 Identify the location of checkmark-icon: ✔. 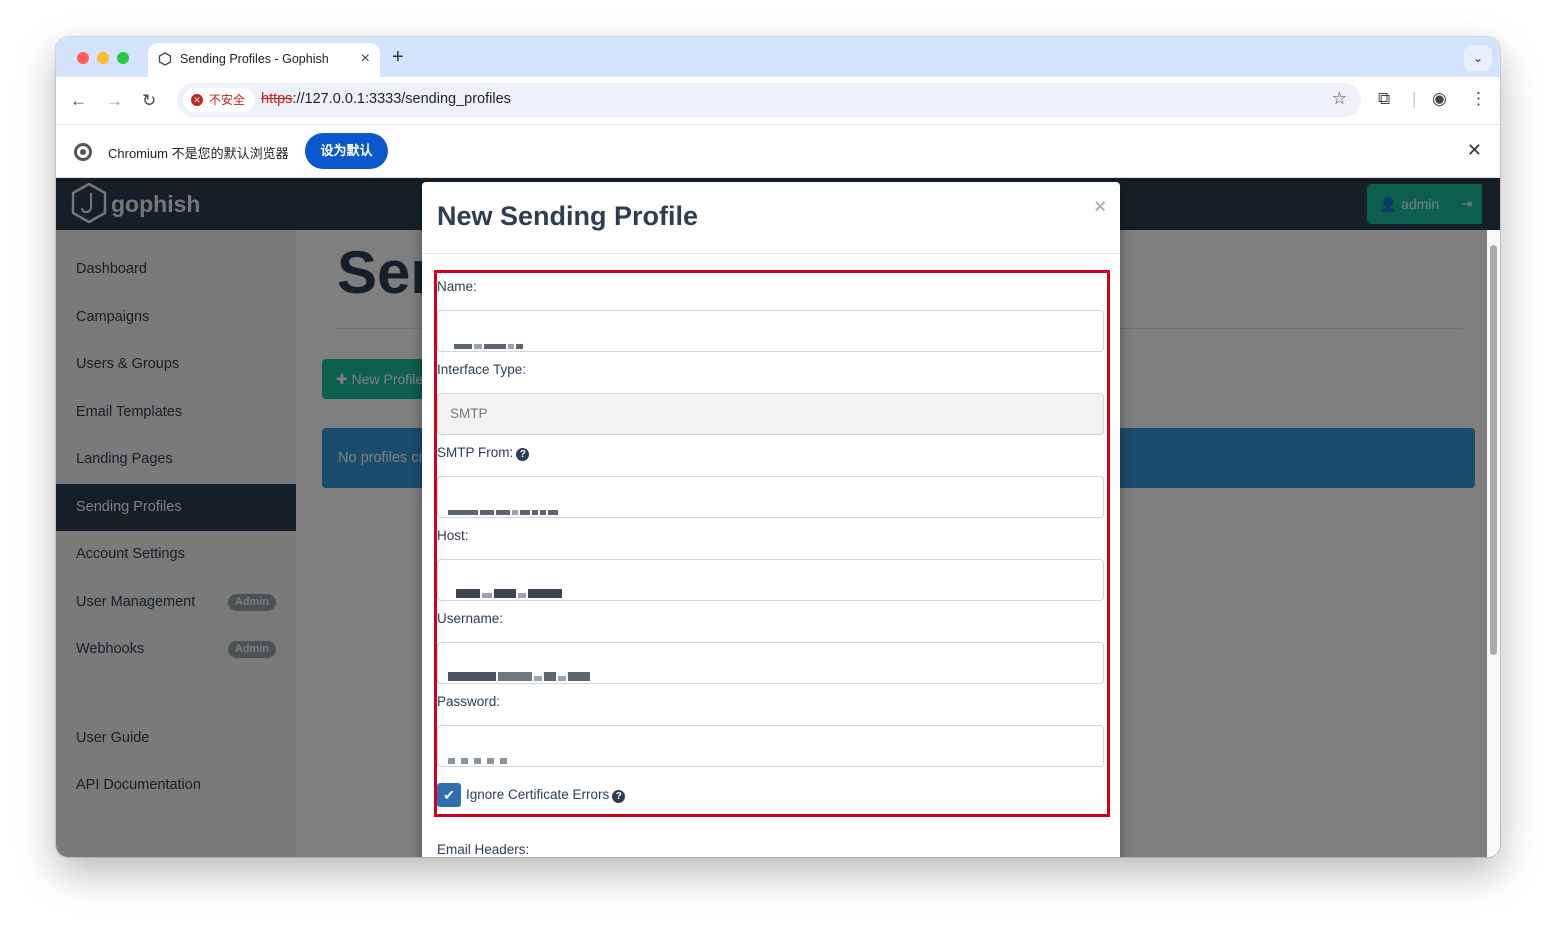
(449, 795).